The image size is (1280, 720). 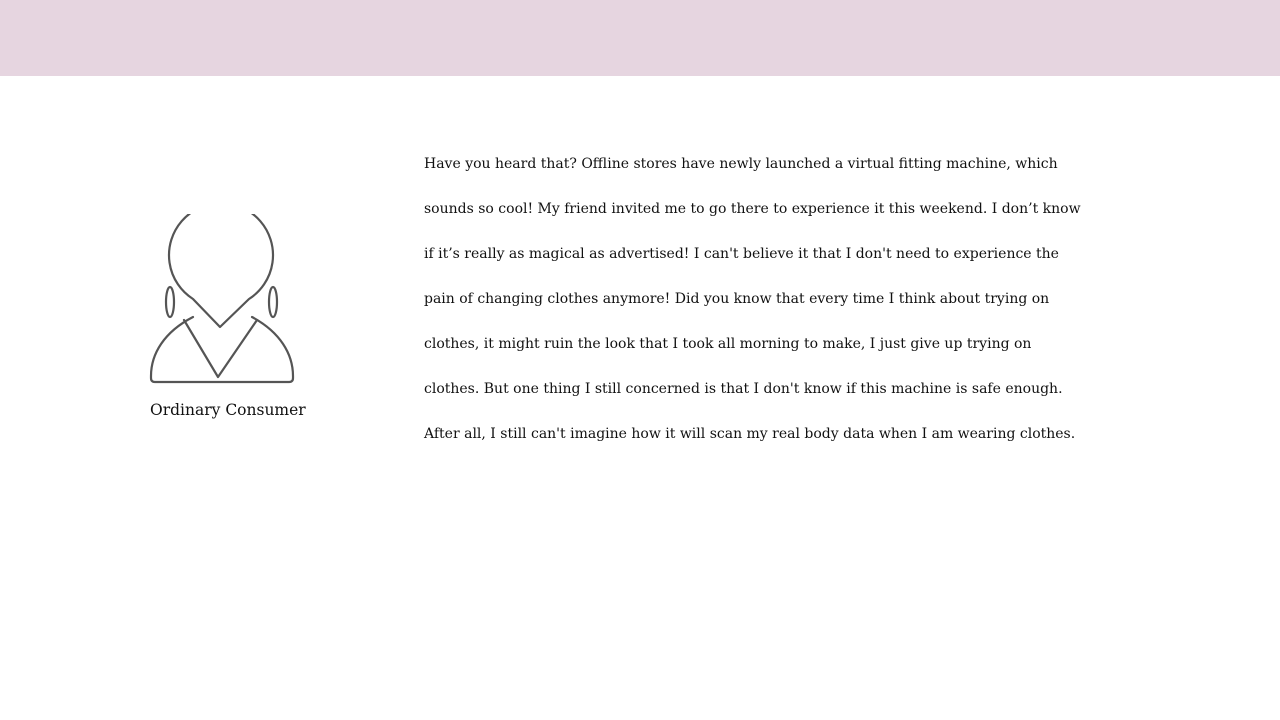 I want to click on header-bar, so click(x=640, y=38).